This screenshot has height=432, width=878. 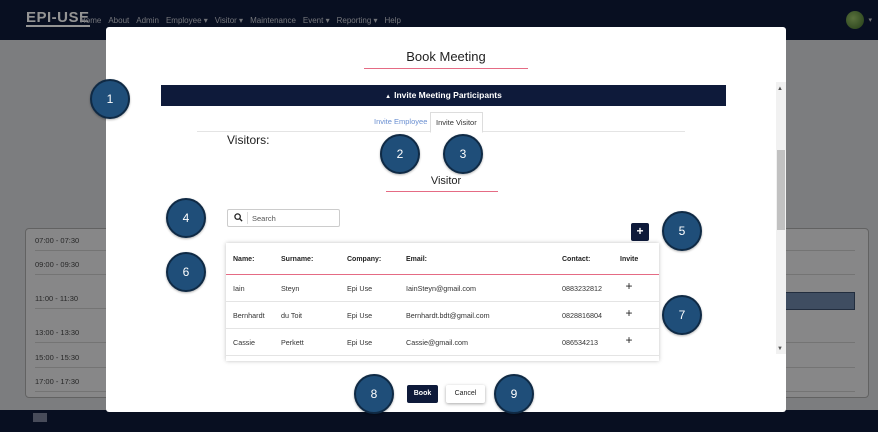 I want to click on visitors-label: Visitors:, so click(x=248, y=140).